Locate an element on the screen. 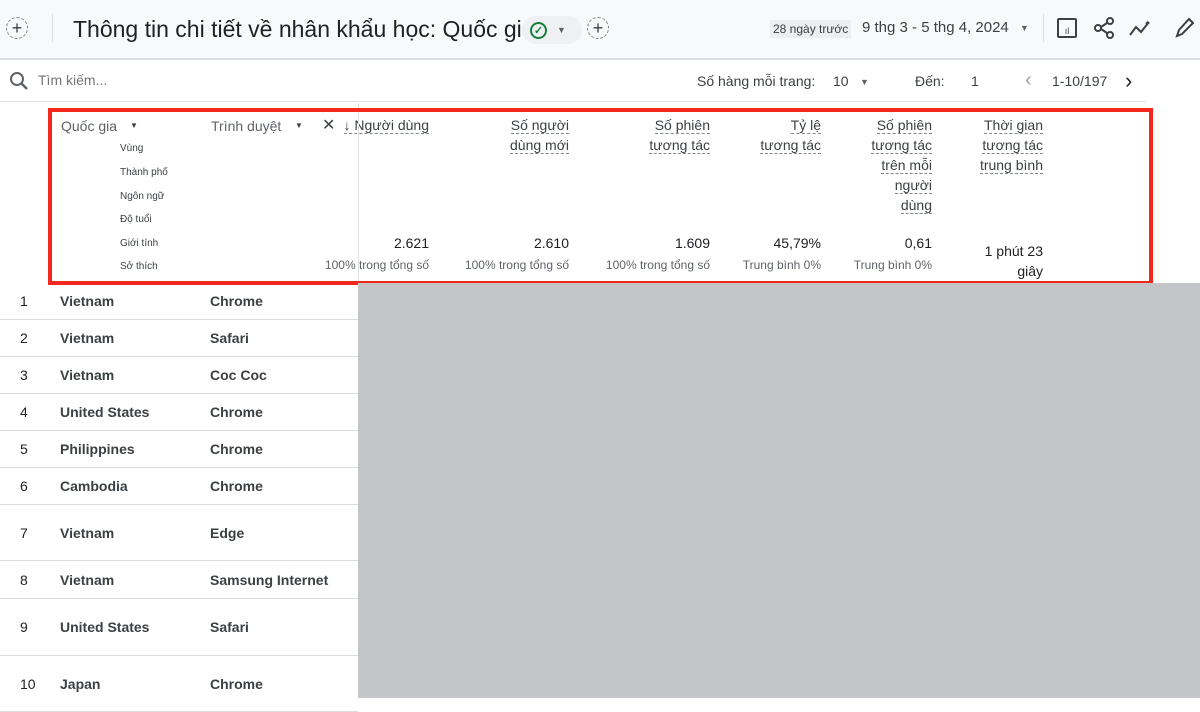 The height and width of the screenshot is (712, 1200). check-circle-icon: ✓ is located at coordinates (538, 30).